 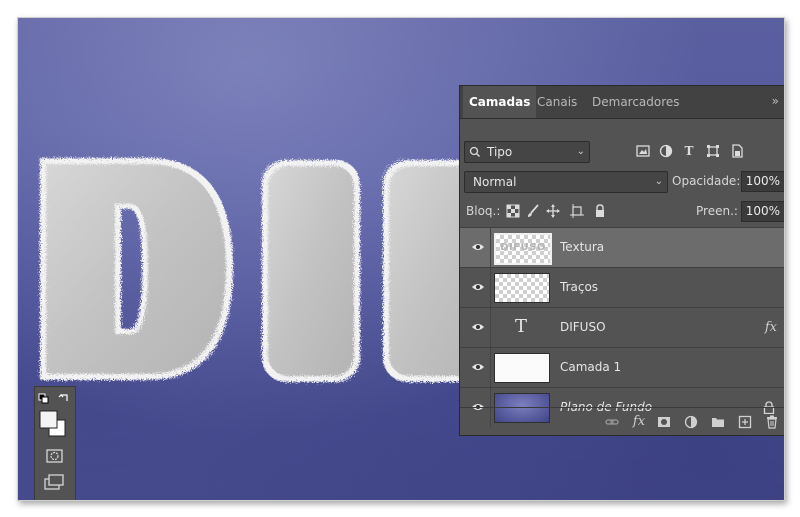 I want to click on layer-row-plano-de-fundo: Plano de Fundo, so click(x=622, y=407).